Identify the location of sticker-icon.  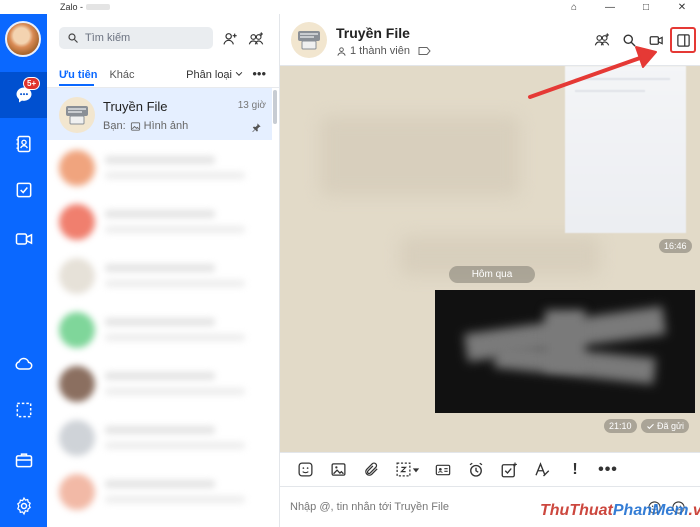
(305, 469).